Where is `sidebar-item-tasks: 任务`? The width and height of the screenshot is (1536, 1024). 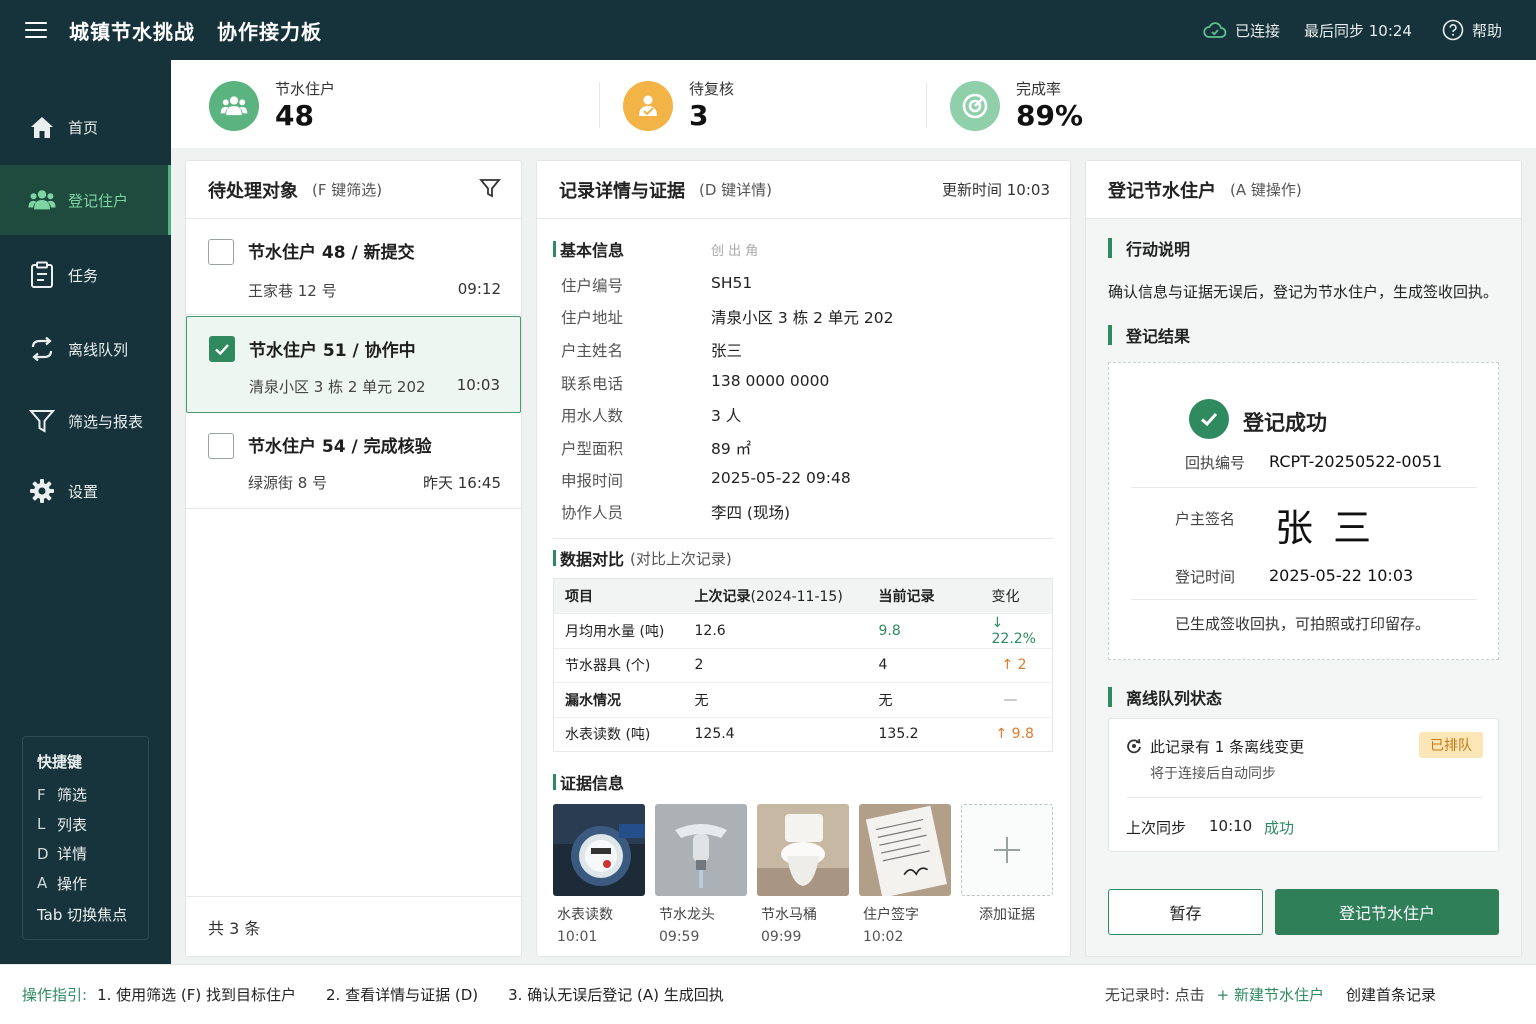 sidebar-item-tasks: 任务 is located at coordinates (85, 275).